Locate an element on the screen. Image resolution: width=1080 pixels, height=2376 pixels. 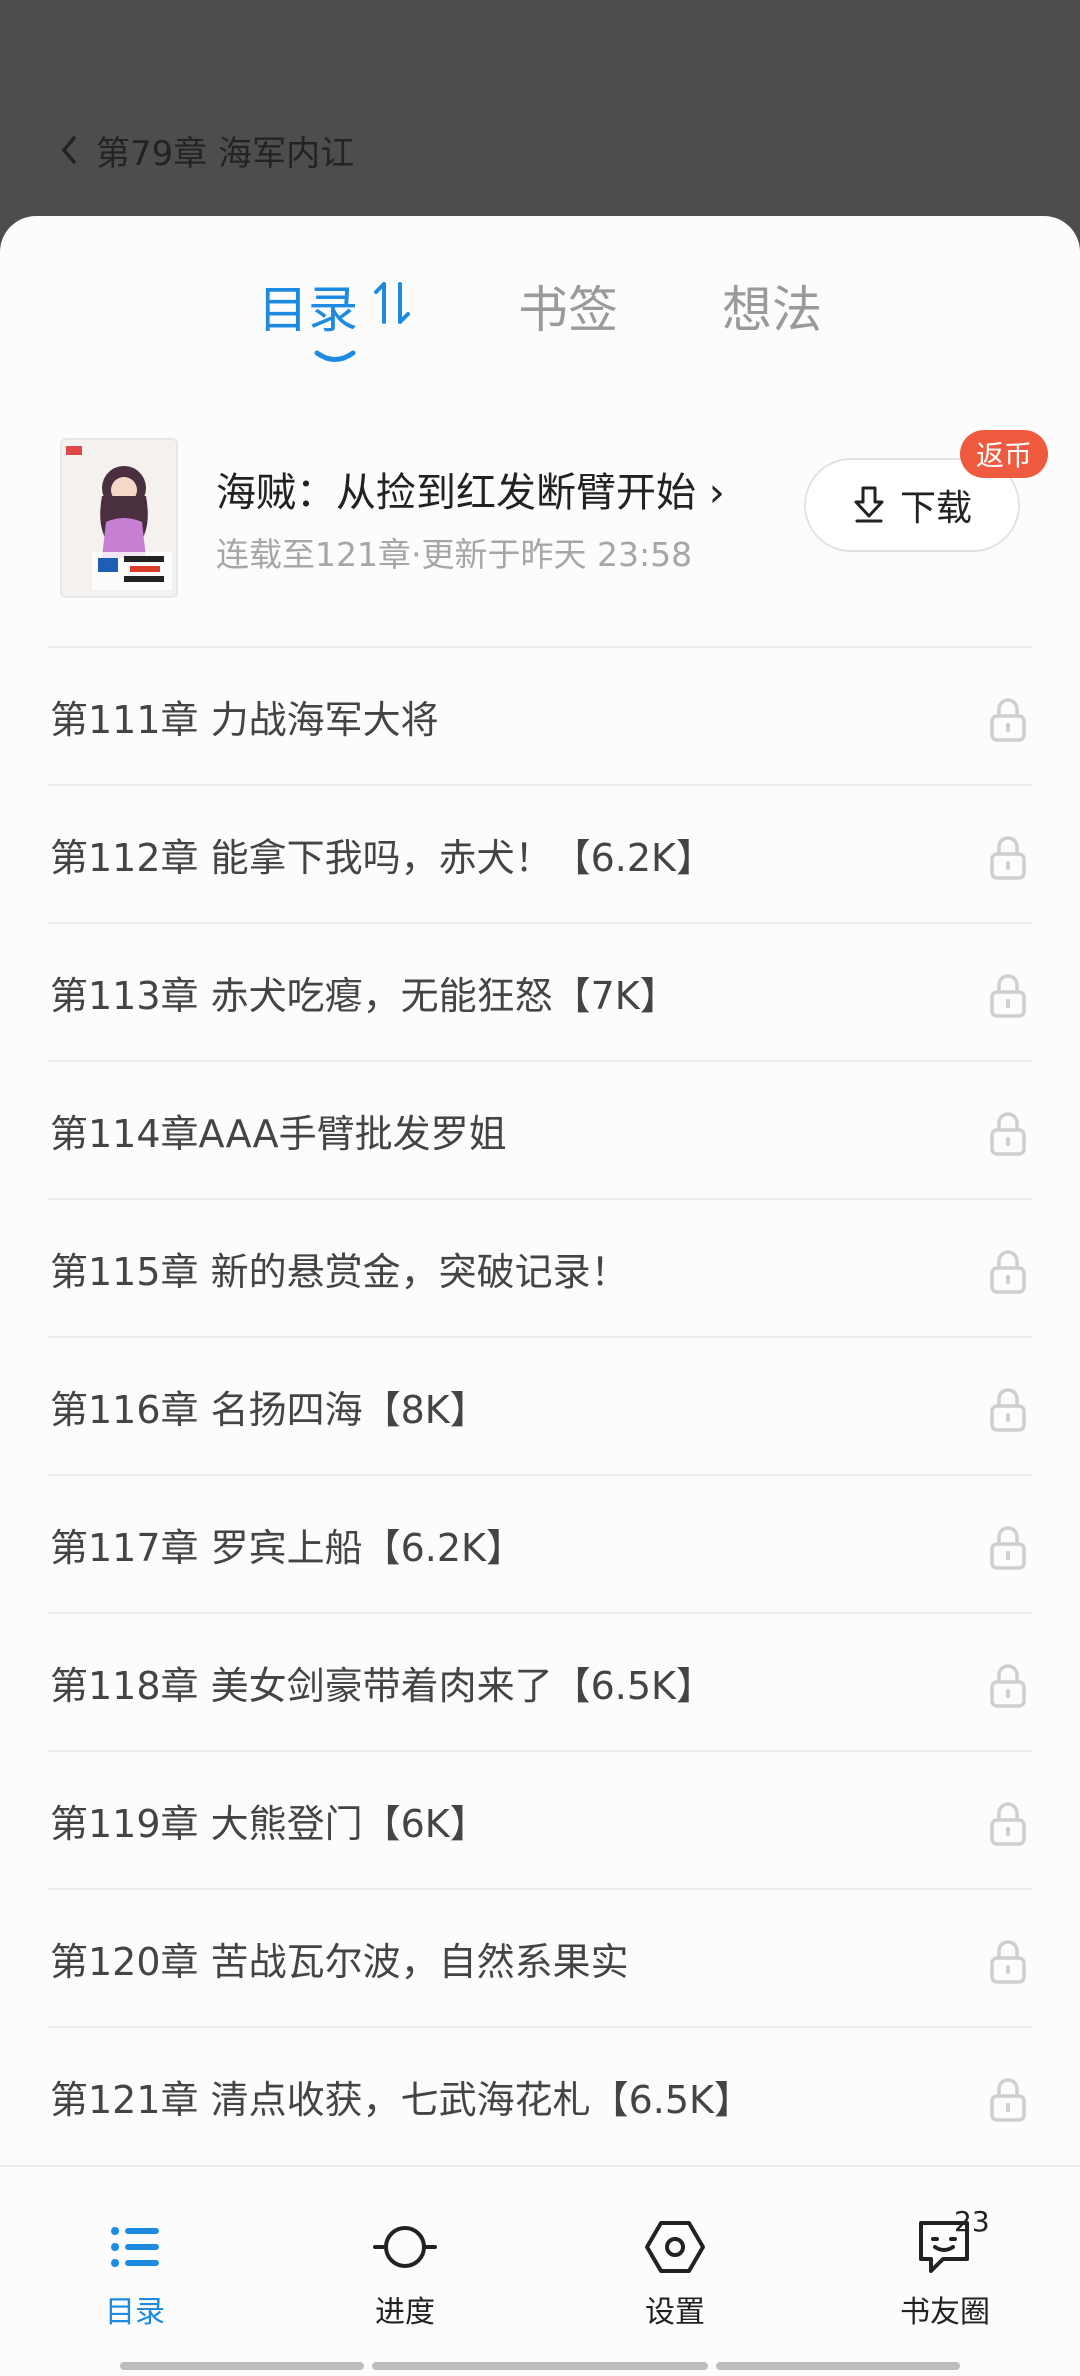
chapter-row: 第115章 新的悬赏金，突破记录！ is located at coordinates (540, 1267).